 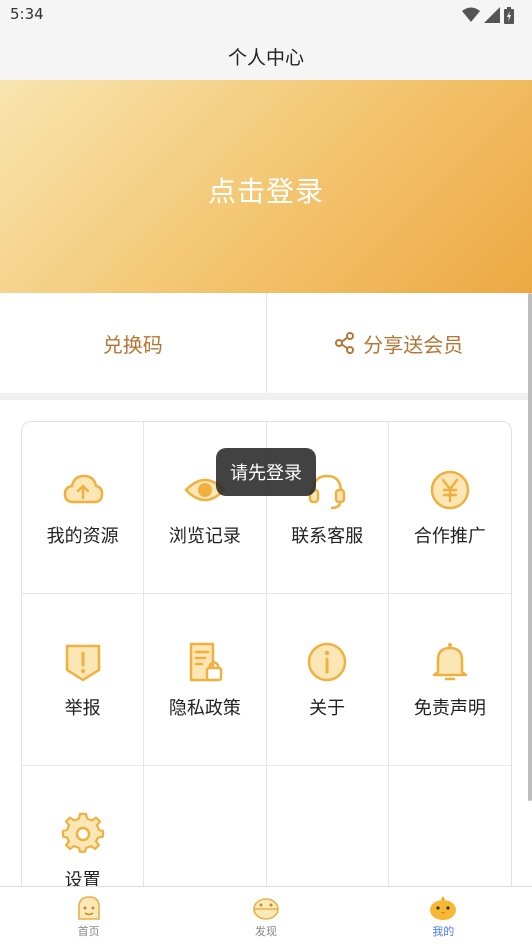 What do you see at coordinates (327, 708) in the screenshot?
I see `menu-item-label: 关于` at bounding box center [327, 708].